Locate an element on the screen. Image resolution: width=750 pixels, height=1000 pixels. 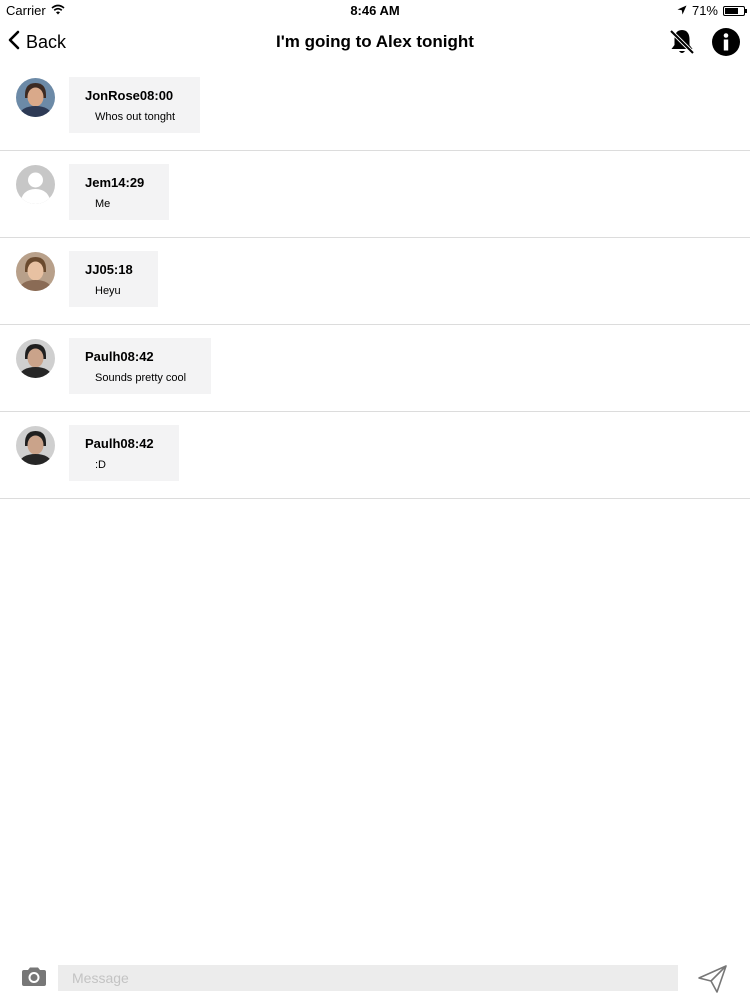
send-button is located at coordinates (713, 981).